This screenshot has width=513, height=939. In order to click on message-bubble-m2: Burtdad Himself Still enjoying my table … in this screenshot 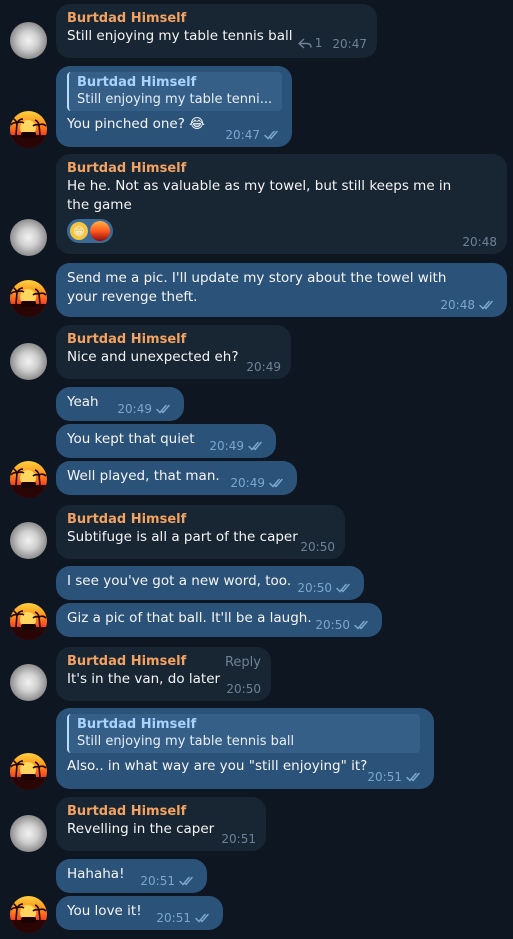, I will do `click(174, 106)`.